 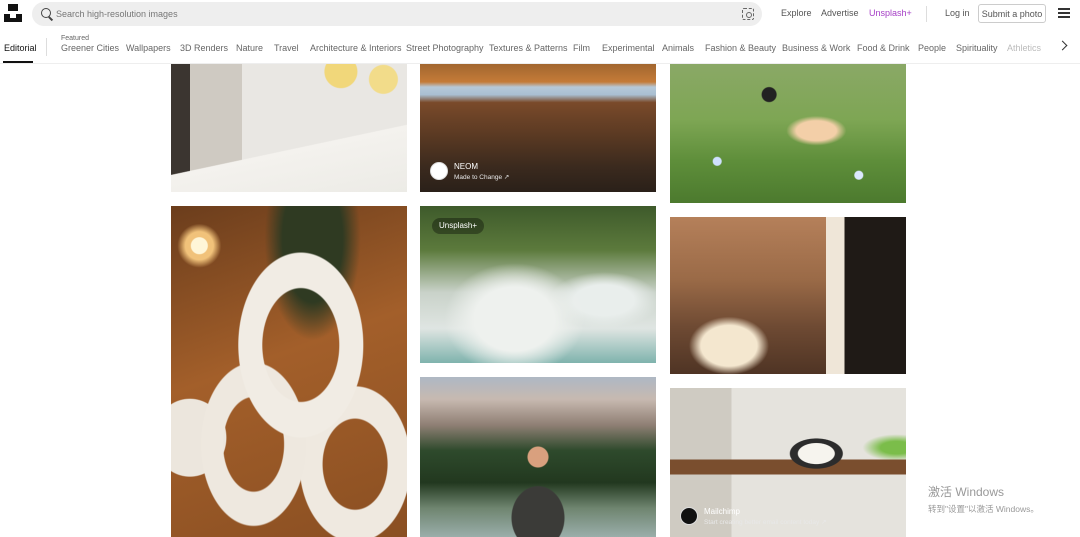 What do you see at coordinates (439, 171) in the screenshot?
I see `neom-avatar` at bounding box center [439, 171].